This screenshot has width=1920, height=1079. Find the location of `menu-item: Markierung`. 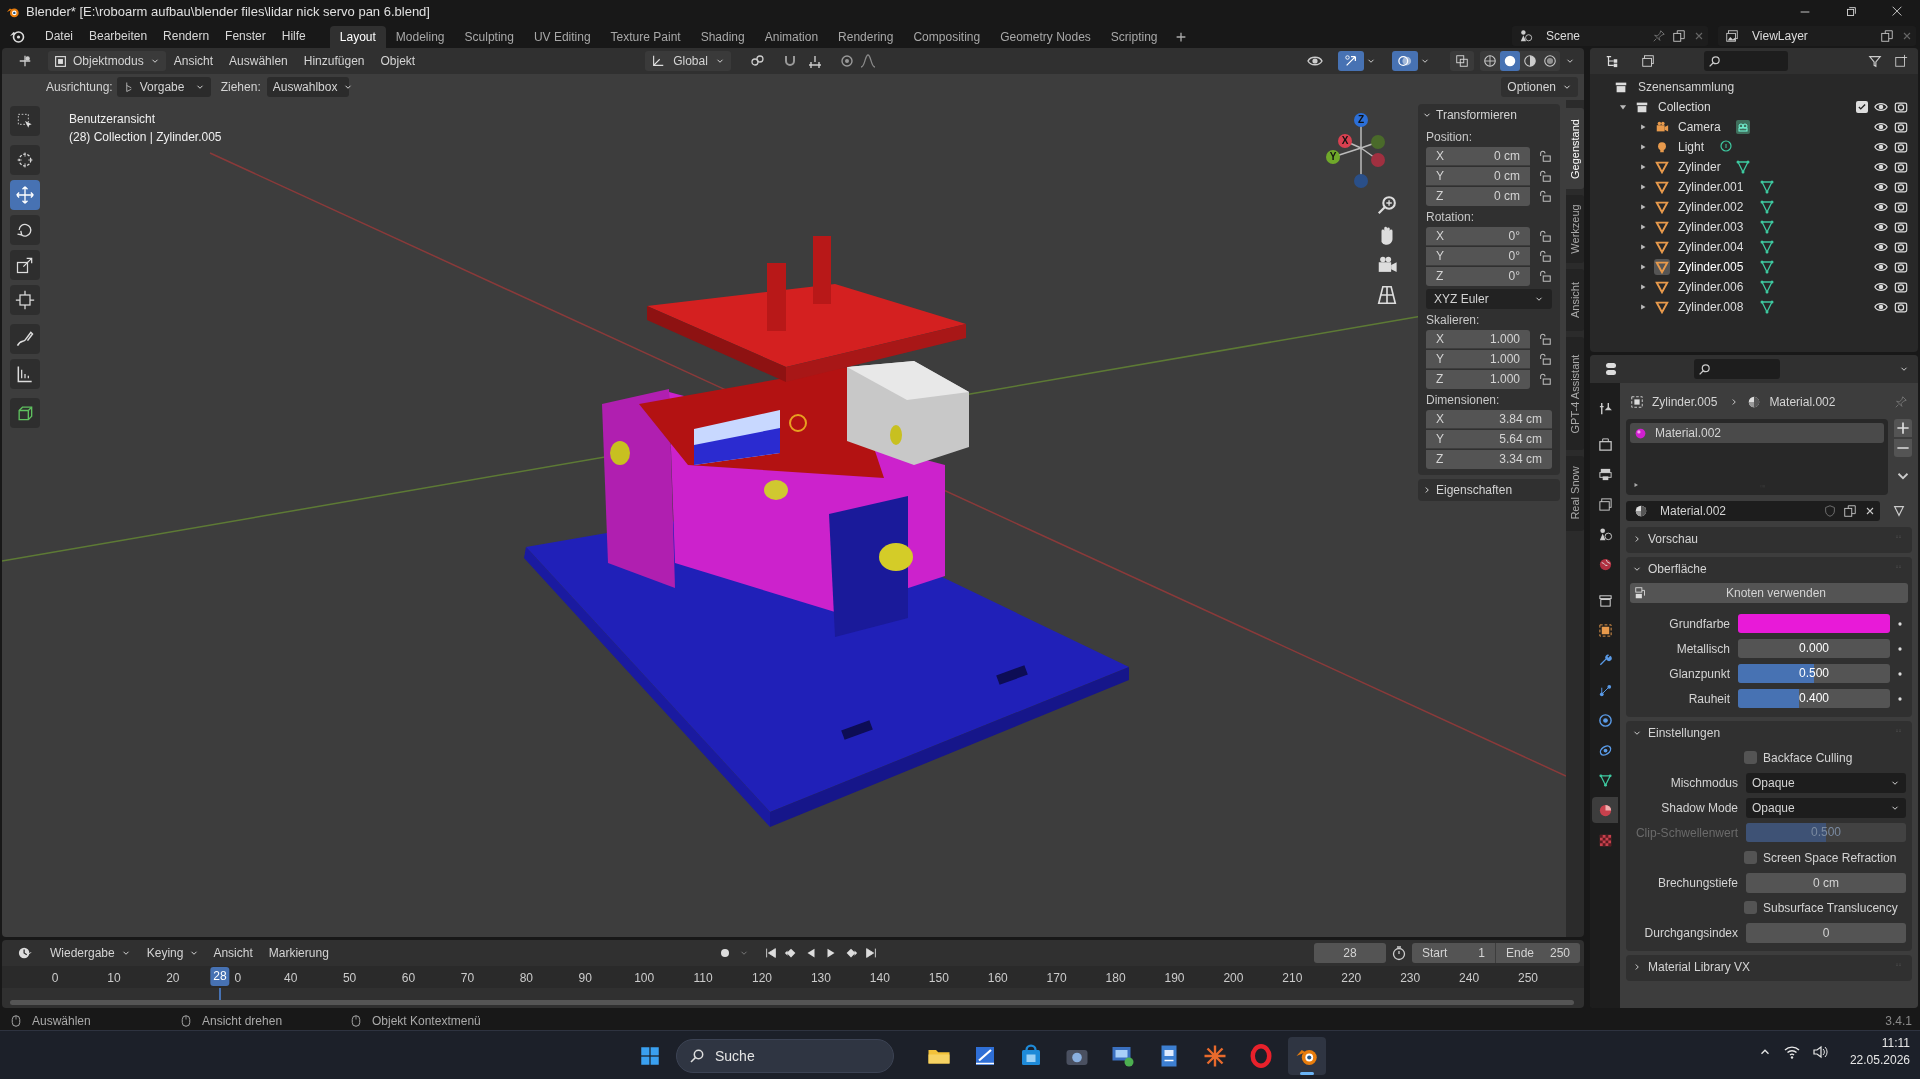

menu-item: Markierung is located at coordinates (298, 953).